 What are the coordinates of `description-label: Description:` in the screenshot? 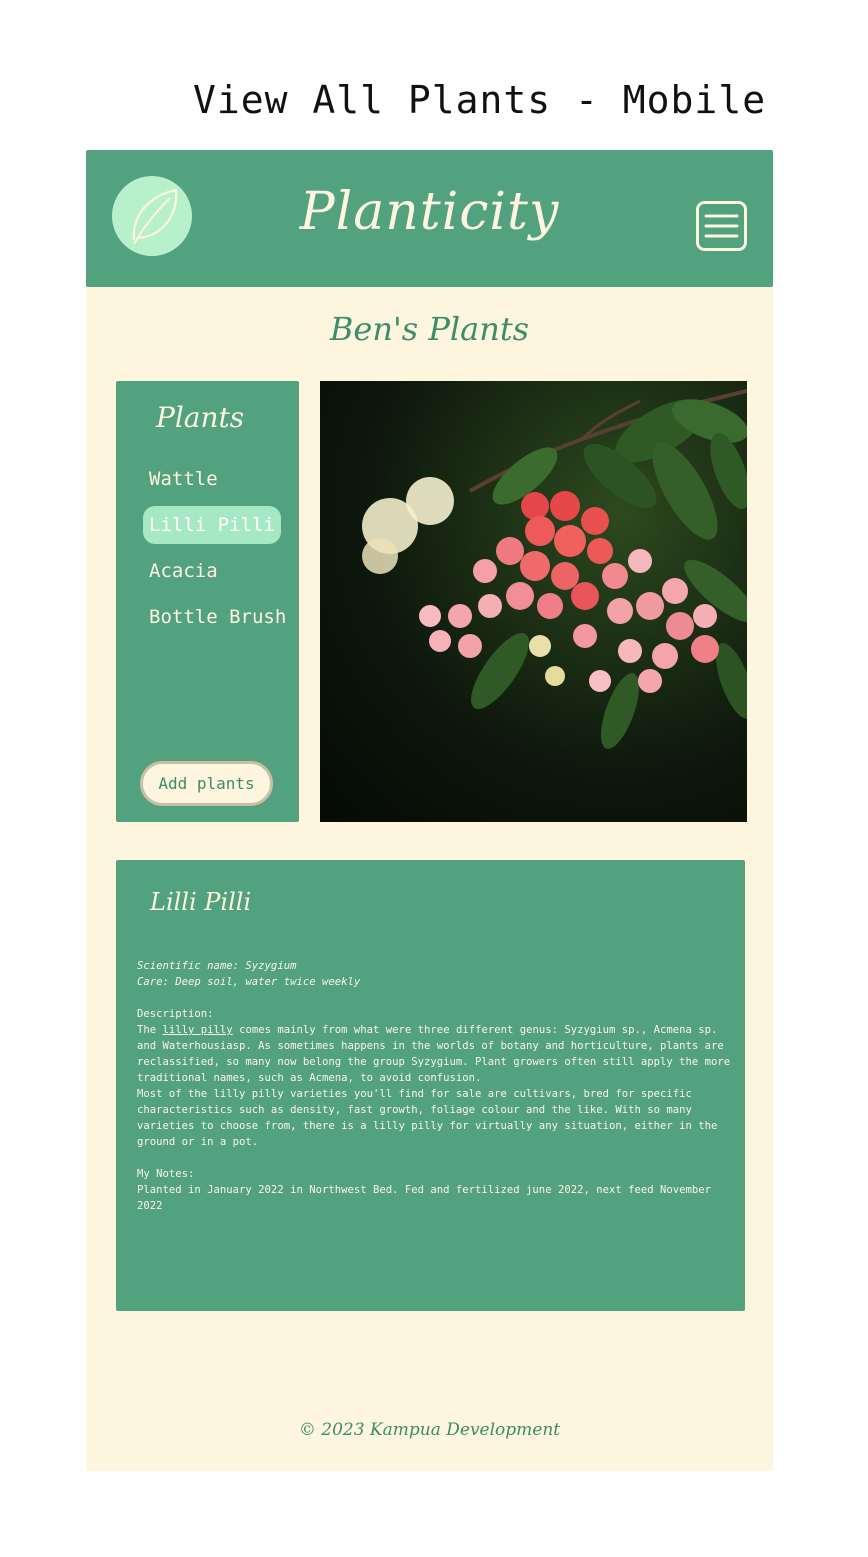 It's located at (175, 1014).